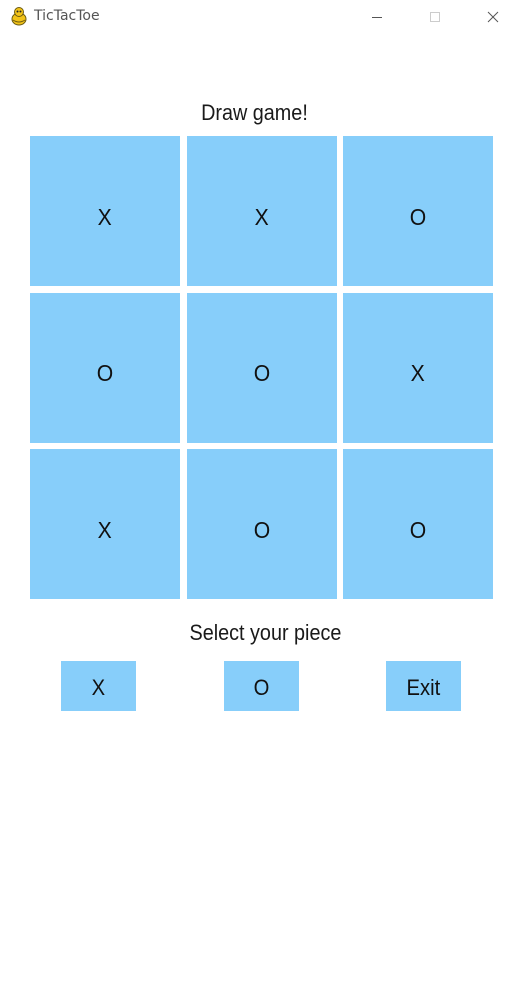  I want to click on board-cell-r2c2: O, so click(261, 367).